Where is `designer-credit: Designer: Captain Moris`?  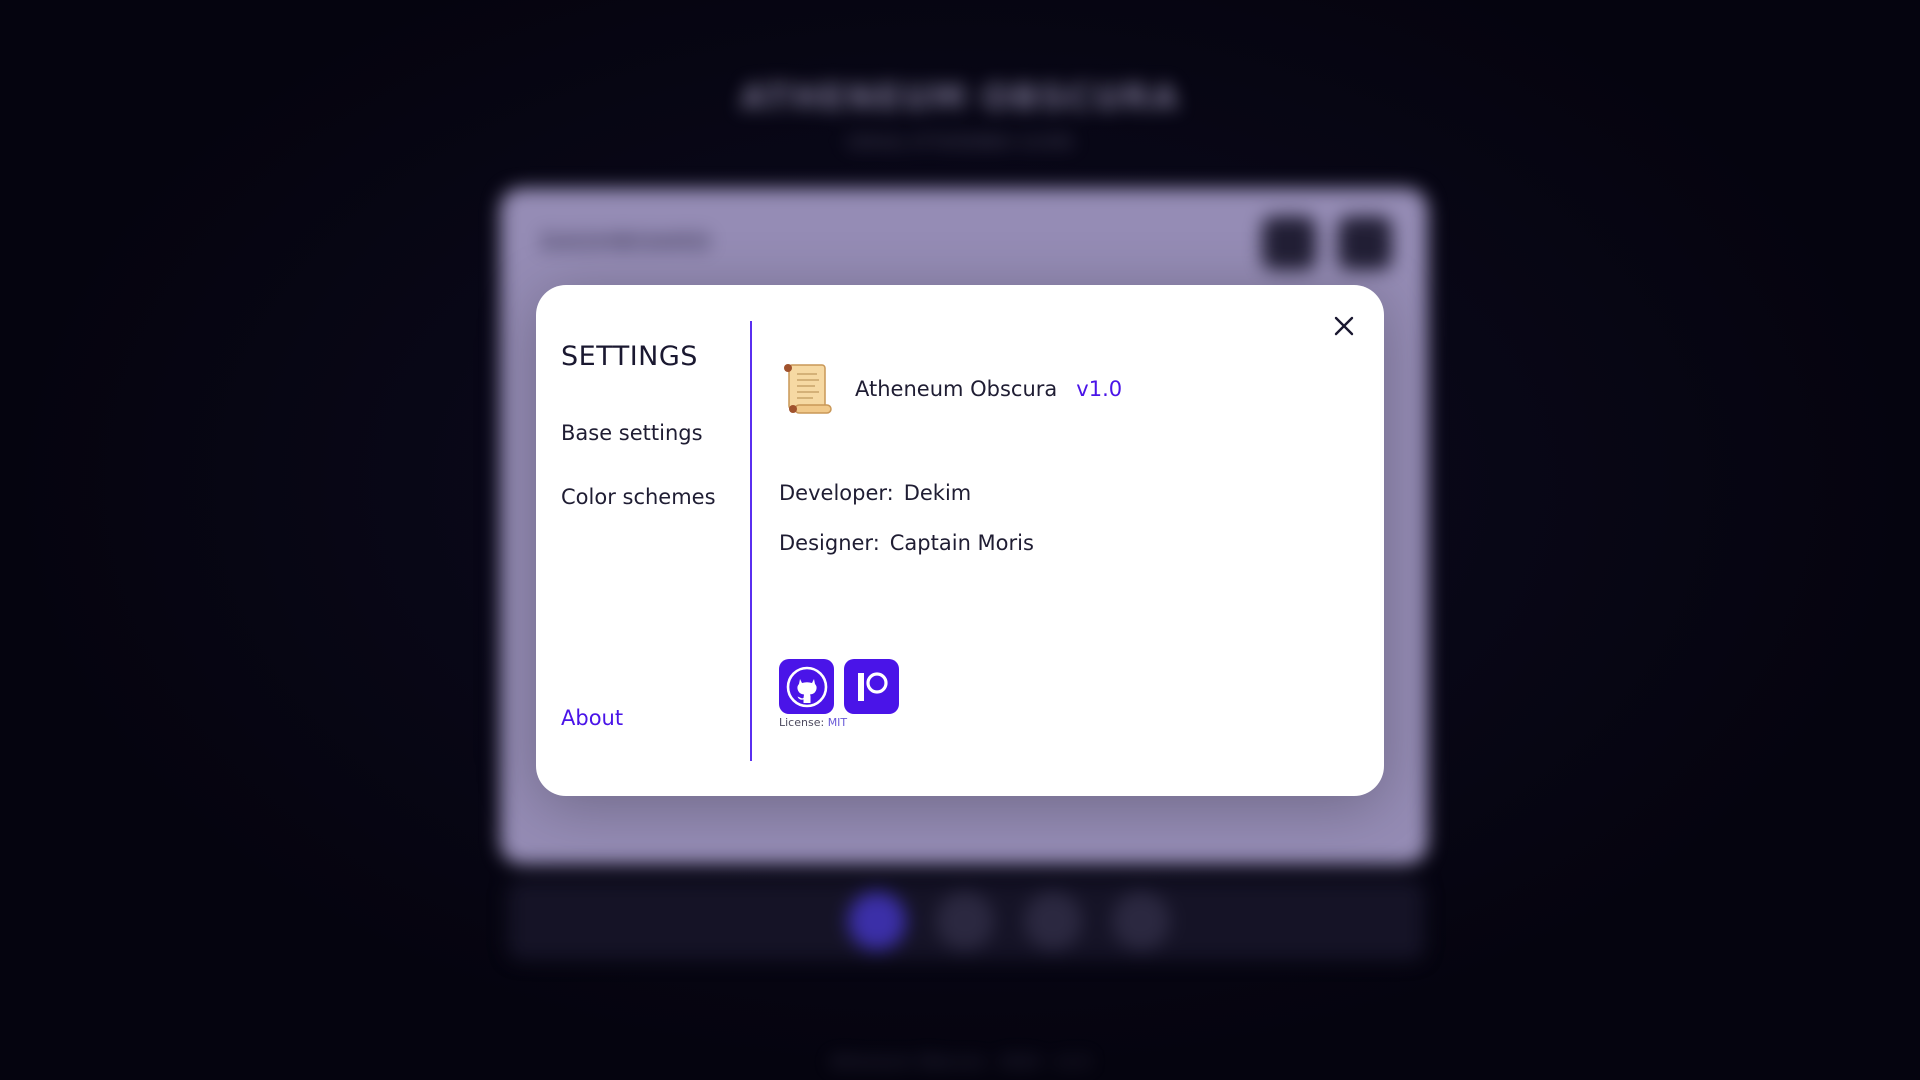 designer-credit: Designer: Captain Moris is located at coordinates (906, 543).